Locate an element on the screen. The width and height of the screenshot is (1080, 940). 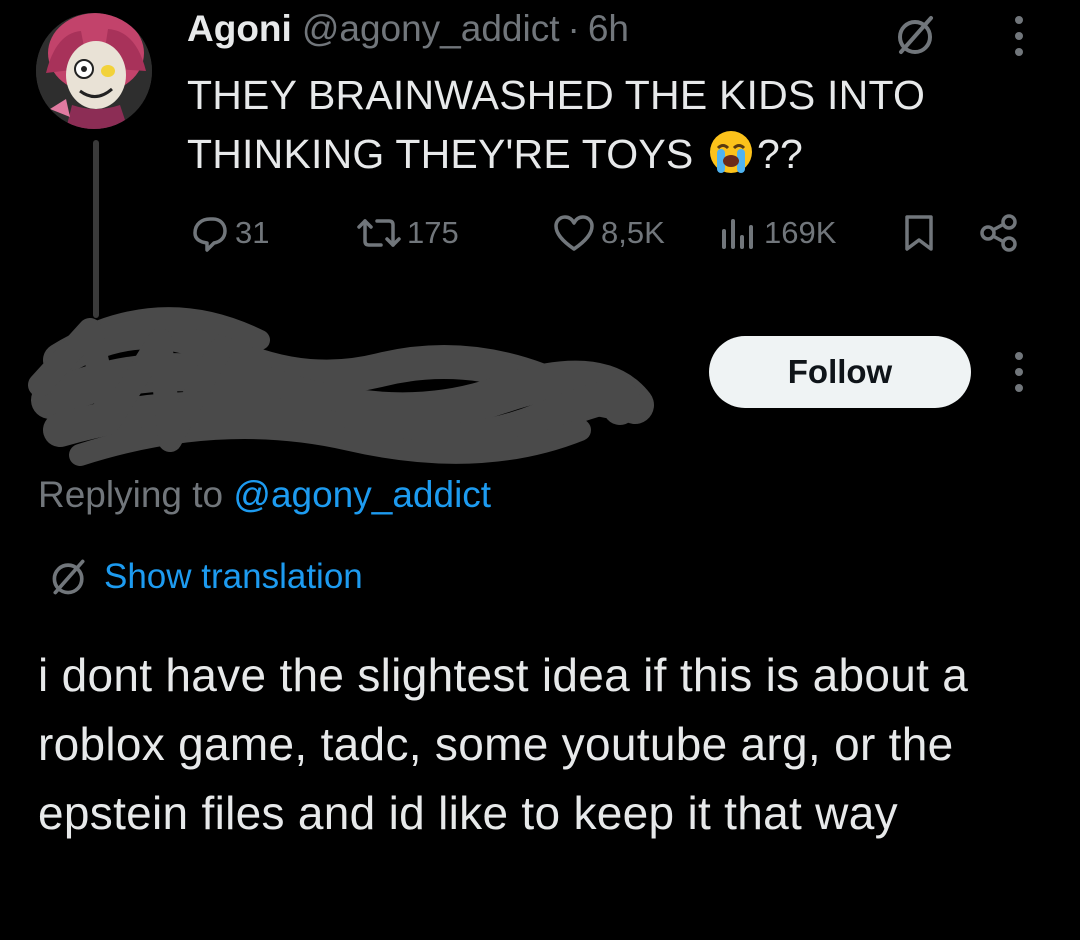
bookmark-action is located at coordinates (921, 233).